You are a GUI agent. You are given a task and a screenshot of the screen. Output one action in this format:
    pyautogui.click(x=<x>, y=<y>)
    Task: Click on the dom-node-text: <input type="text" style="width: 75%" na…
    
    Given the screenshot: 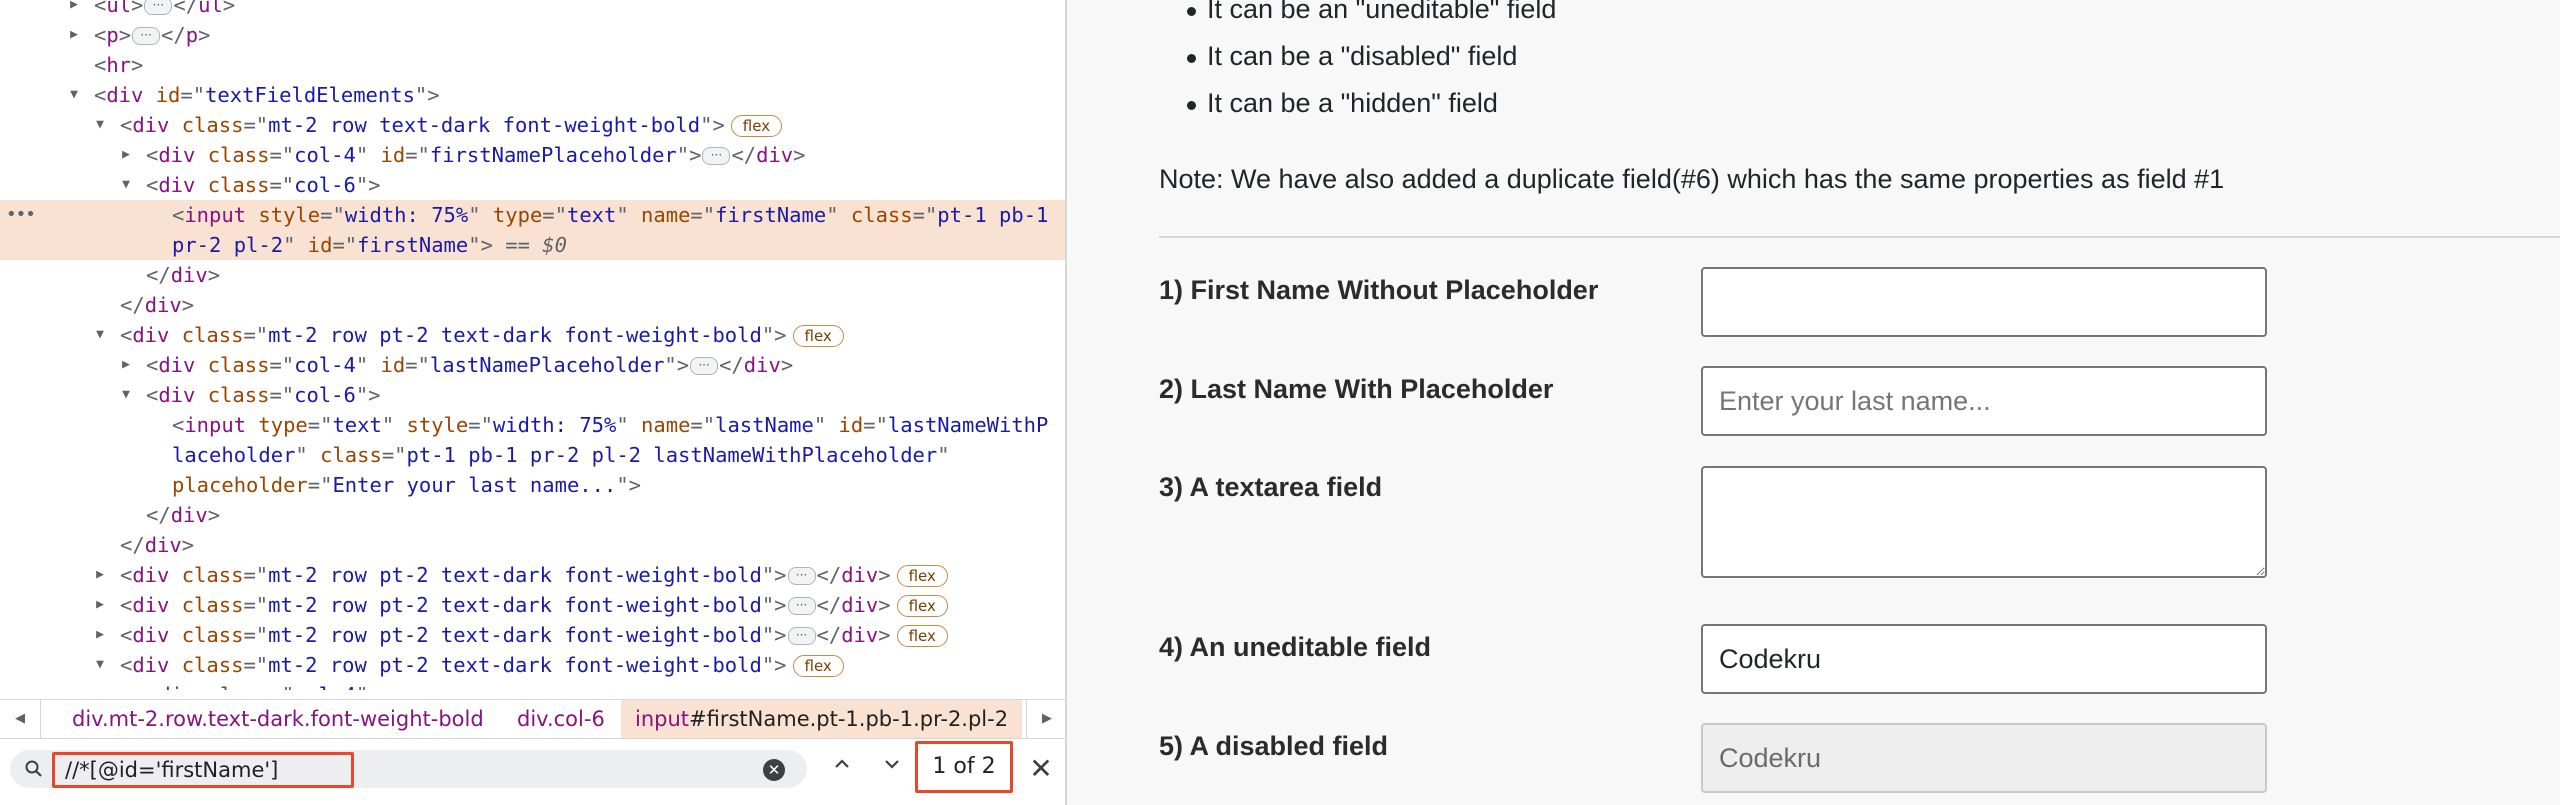 What is the action you would take?
    pyautogui.click(x=610, y=425)
    